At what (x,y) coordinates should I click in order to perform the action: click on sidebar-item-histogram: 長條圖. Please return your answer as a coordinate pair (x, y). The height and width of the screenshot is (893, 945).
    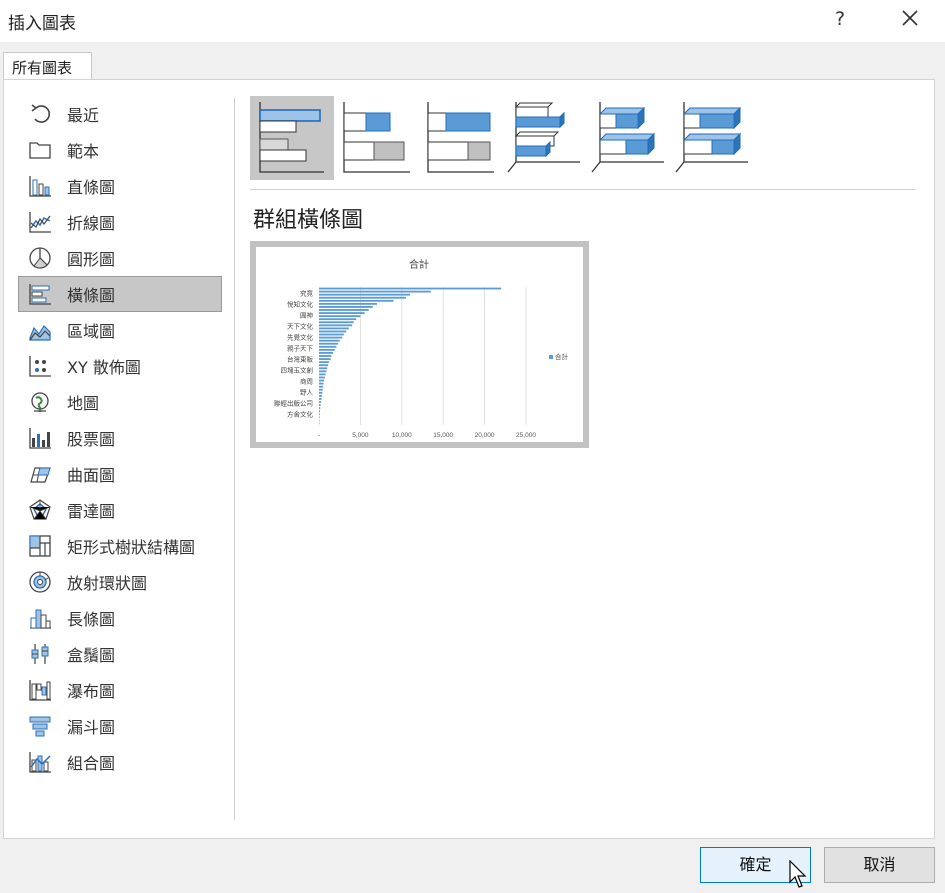
    Looking at the image, I should click on (120, 618).